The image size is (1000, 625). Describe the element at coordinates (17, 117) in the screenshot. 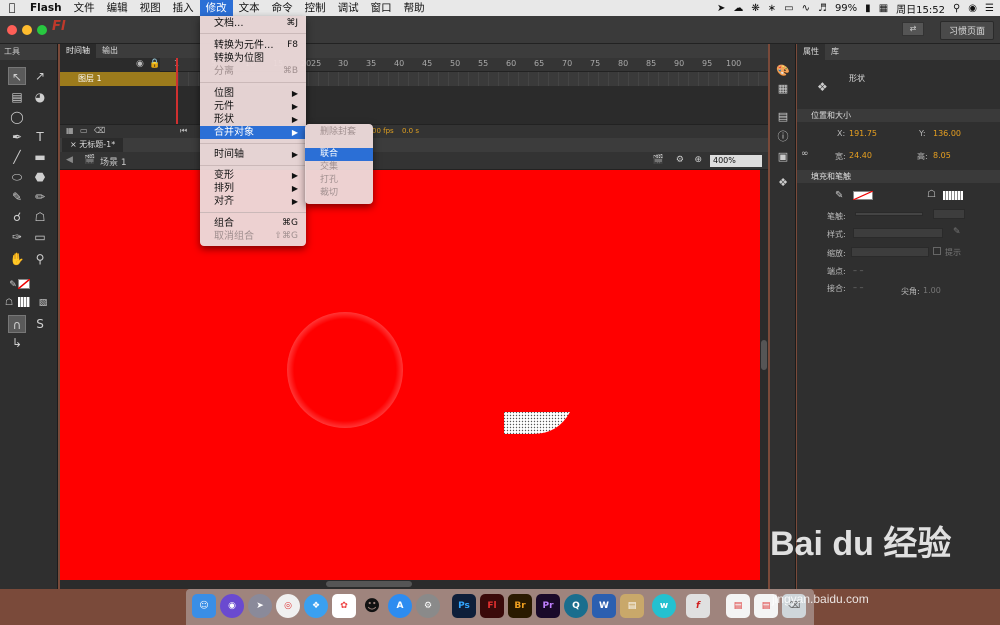

I see `lasso-tool-icon: ◯` at that location.